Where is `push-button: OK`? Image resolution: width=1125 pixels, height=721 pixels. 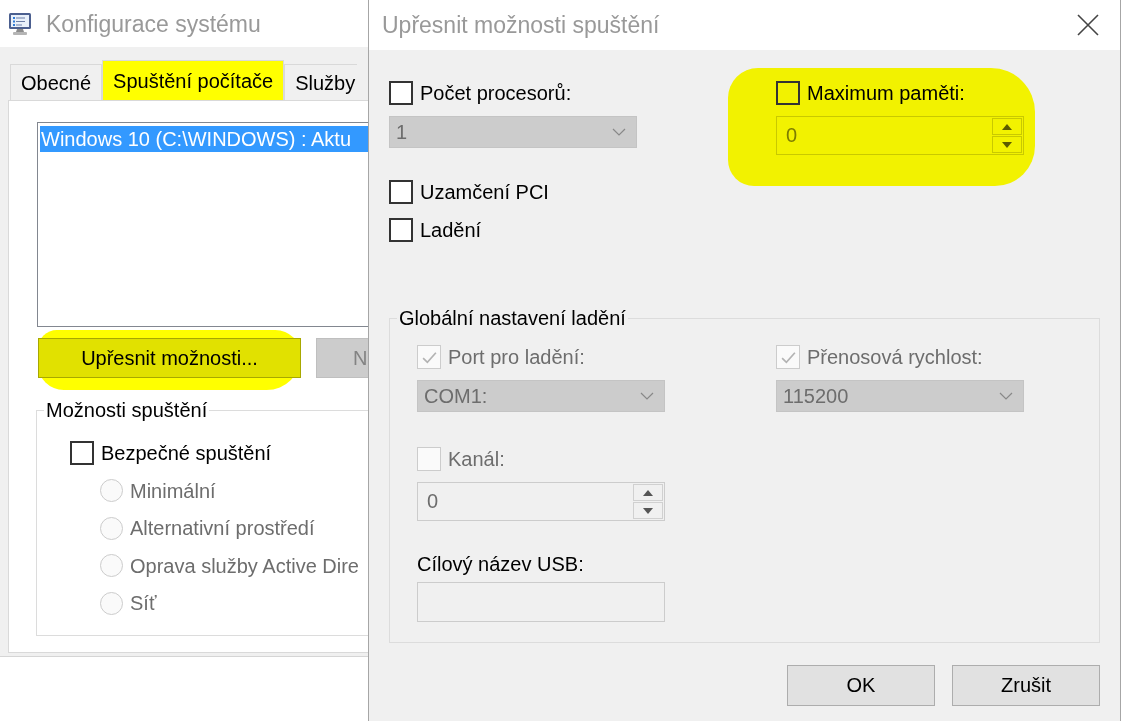 push-button: OK is located at coordinates (861, 685).